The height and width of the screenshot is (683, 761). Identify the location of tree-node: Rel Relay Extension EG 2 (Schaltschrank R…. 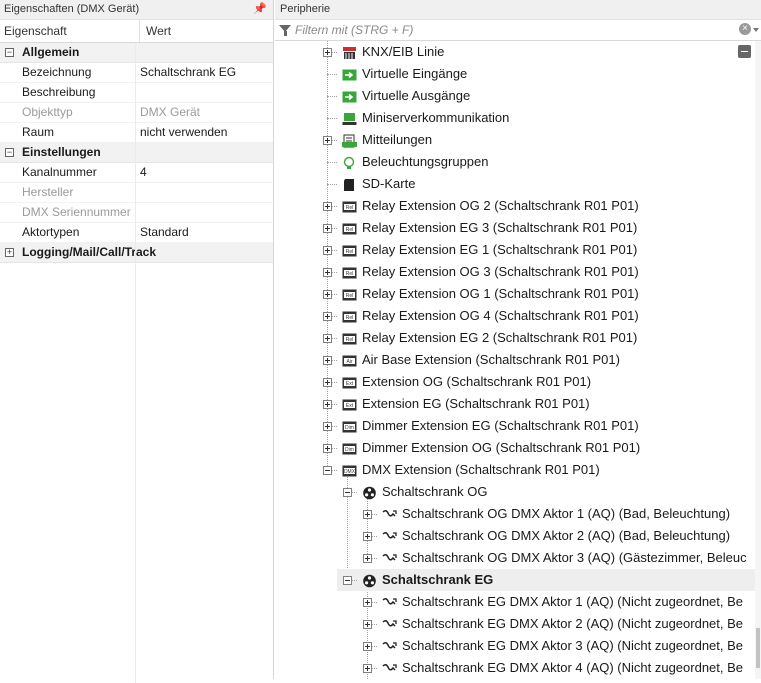
(515, 338).